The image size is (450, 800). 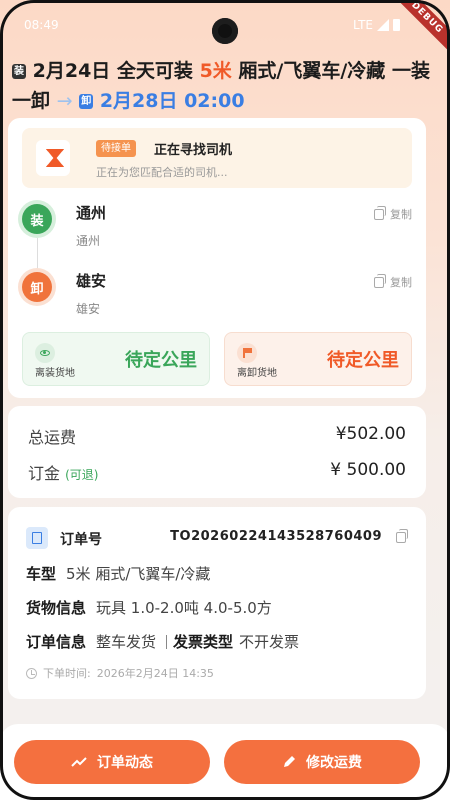 I want to click on separator, so click(x=167, y=642).